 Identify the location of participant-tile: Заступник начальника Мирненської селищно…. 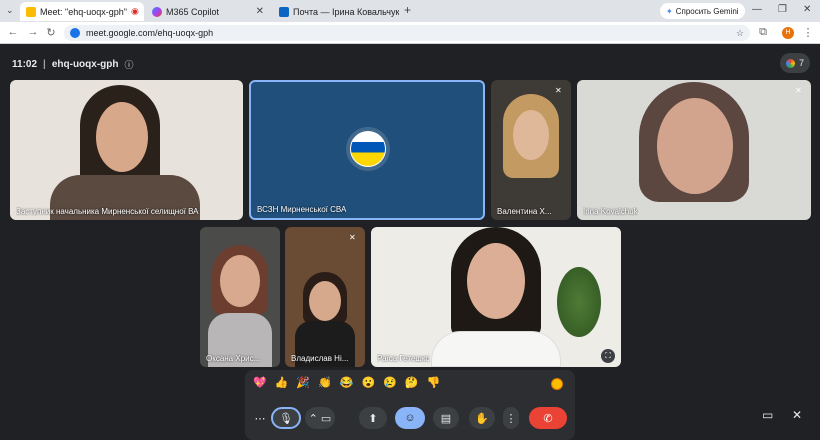
(126, 150).